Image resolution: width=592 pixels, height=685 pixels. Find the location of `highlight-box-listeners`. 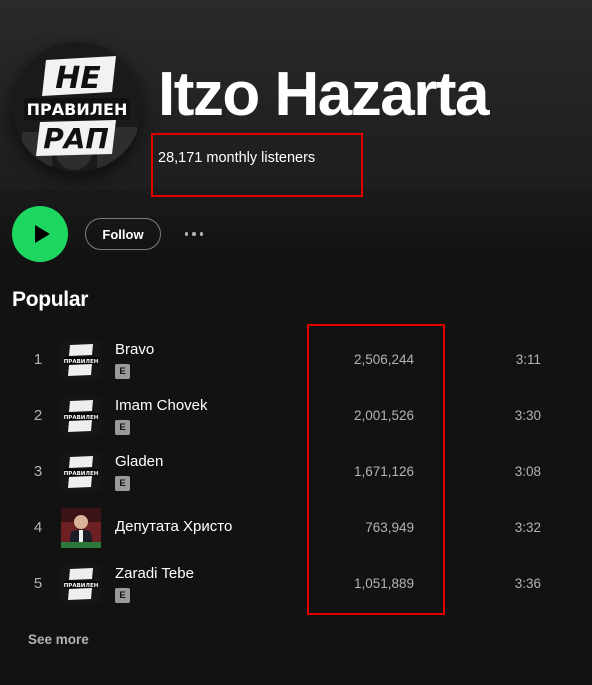

highlight-box-listeners is located at coordinates (257, 165).